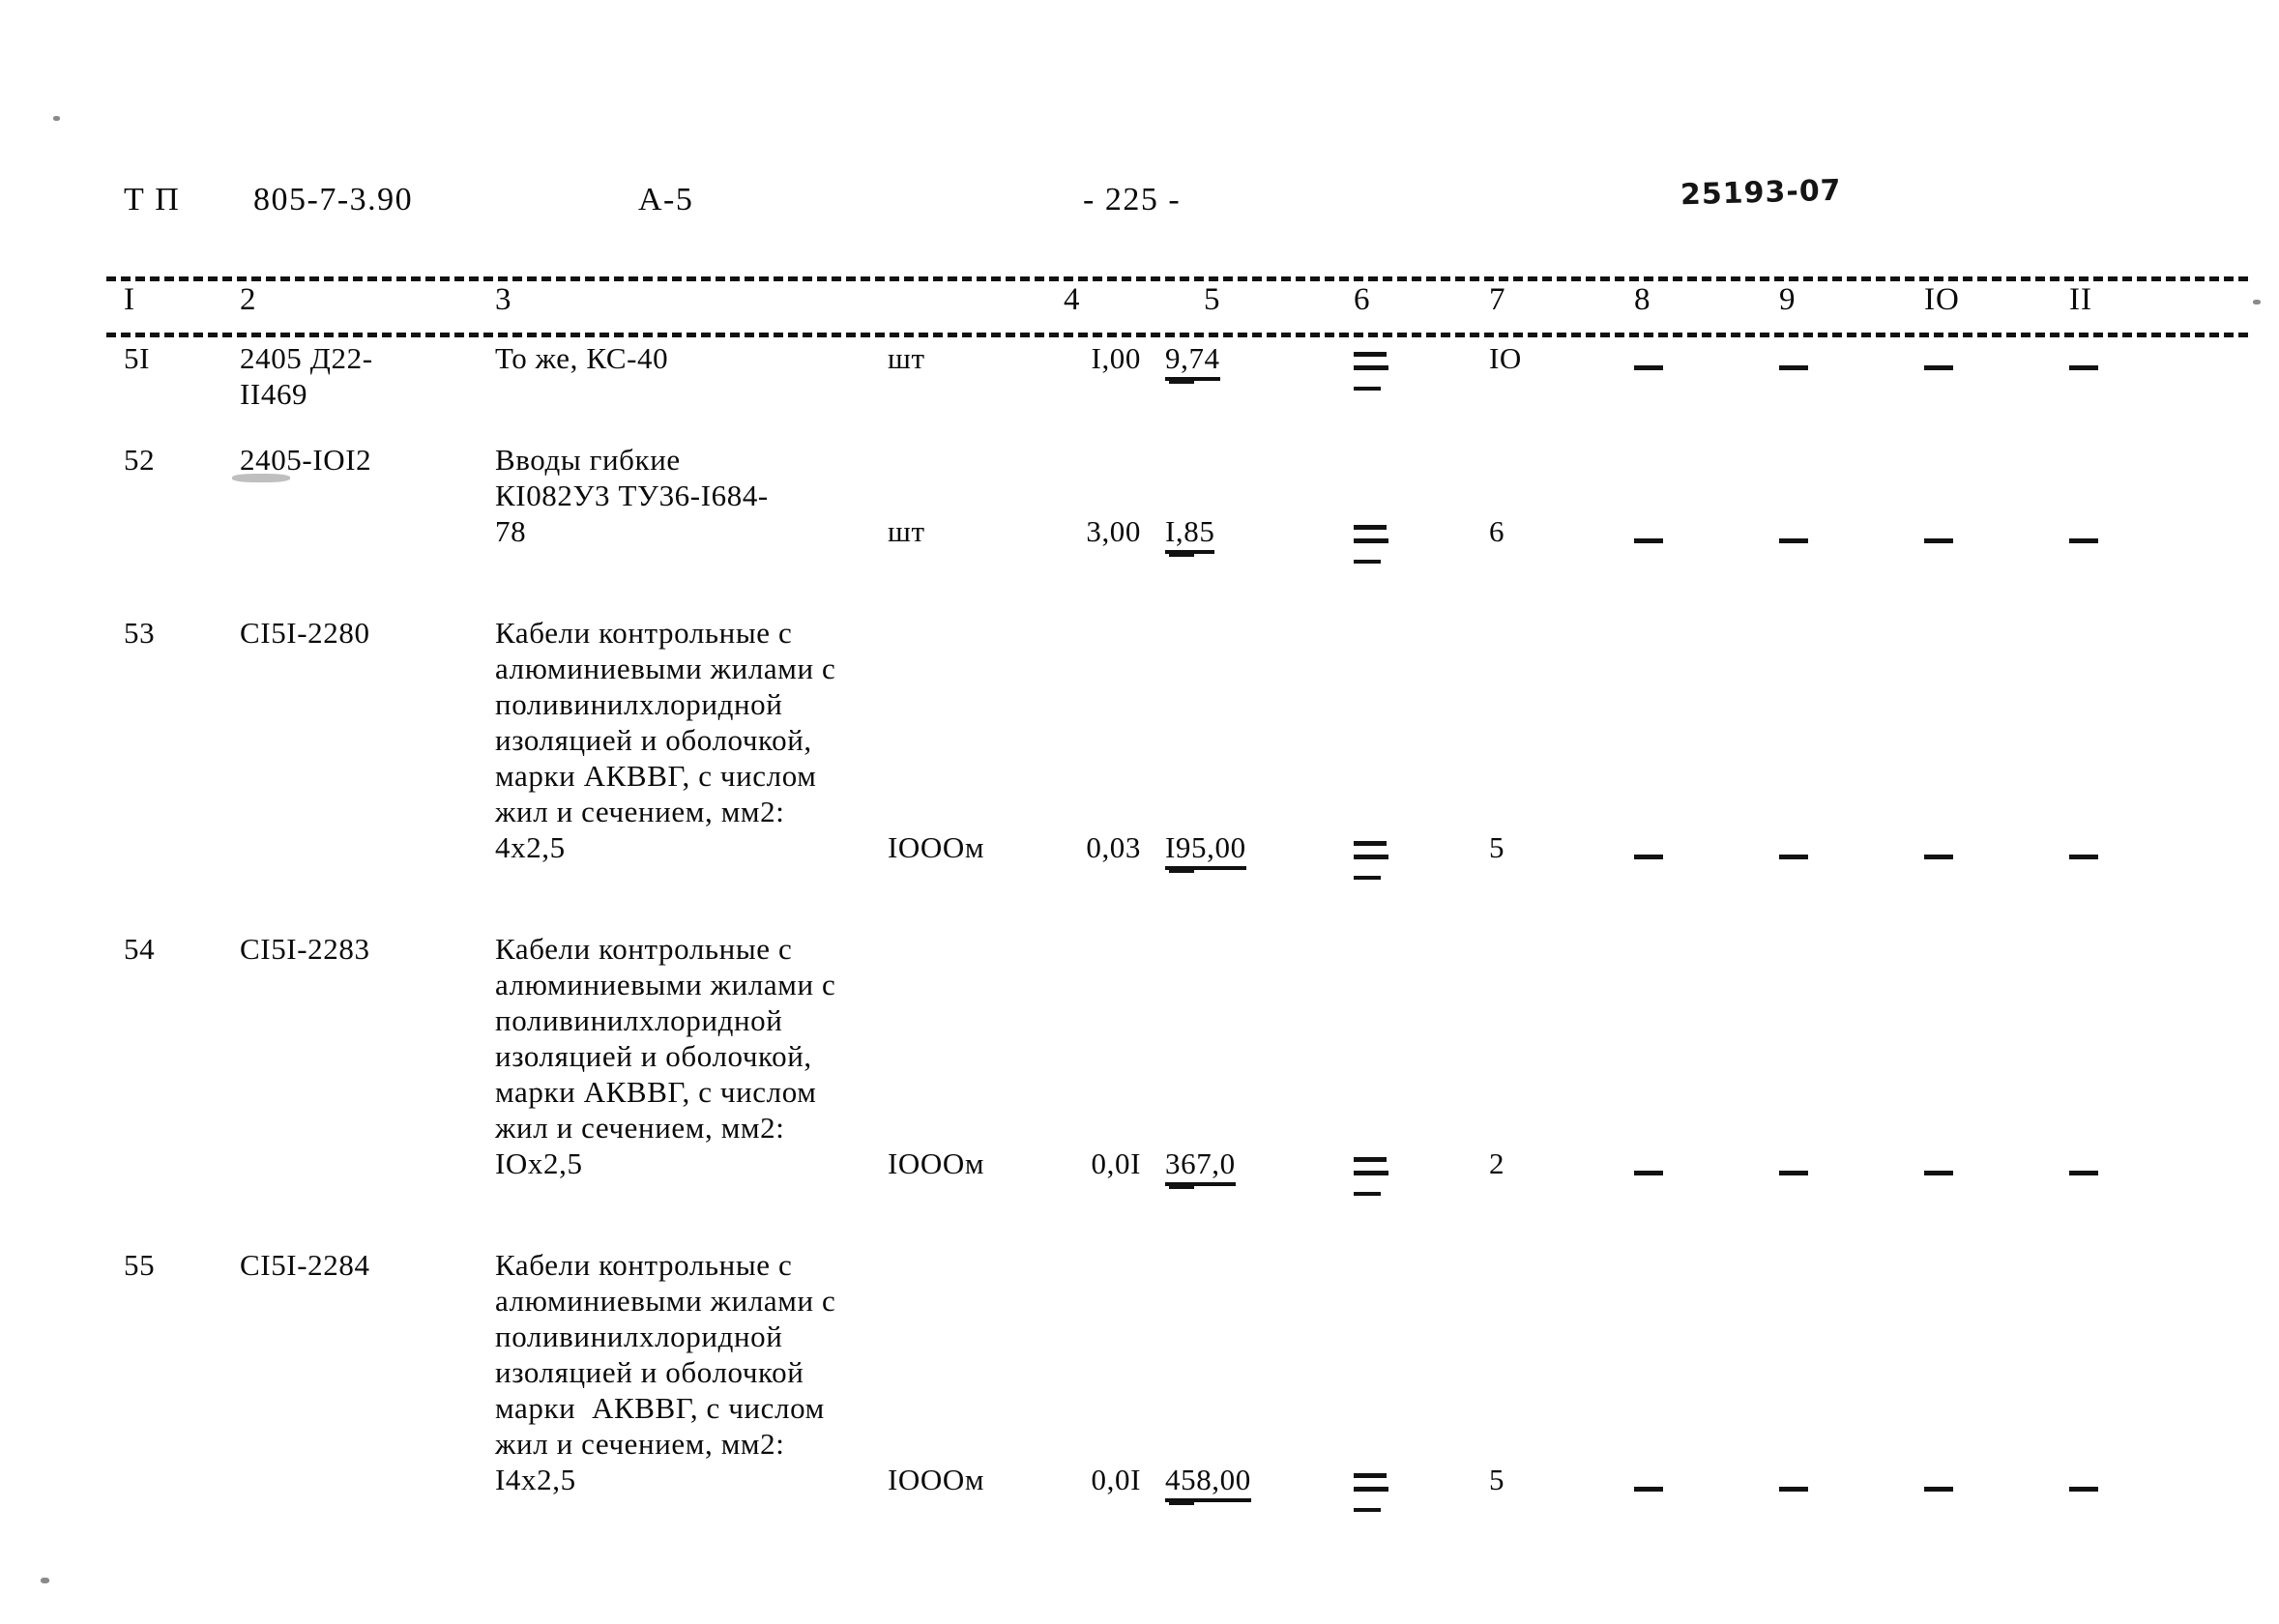  What do you see at coordinates (1761, 193) in the screenshot?
I see `handwritten-stamp: 25193-07` at bounding box center [1761, 193].